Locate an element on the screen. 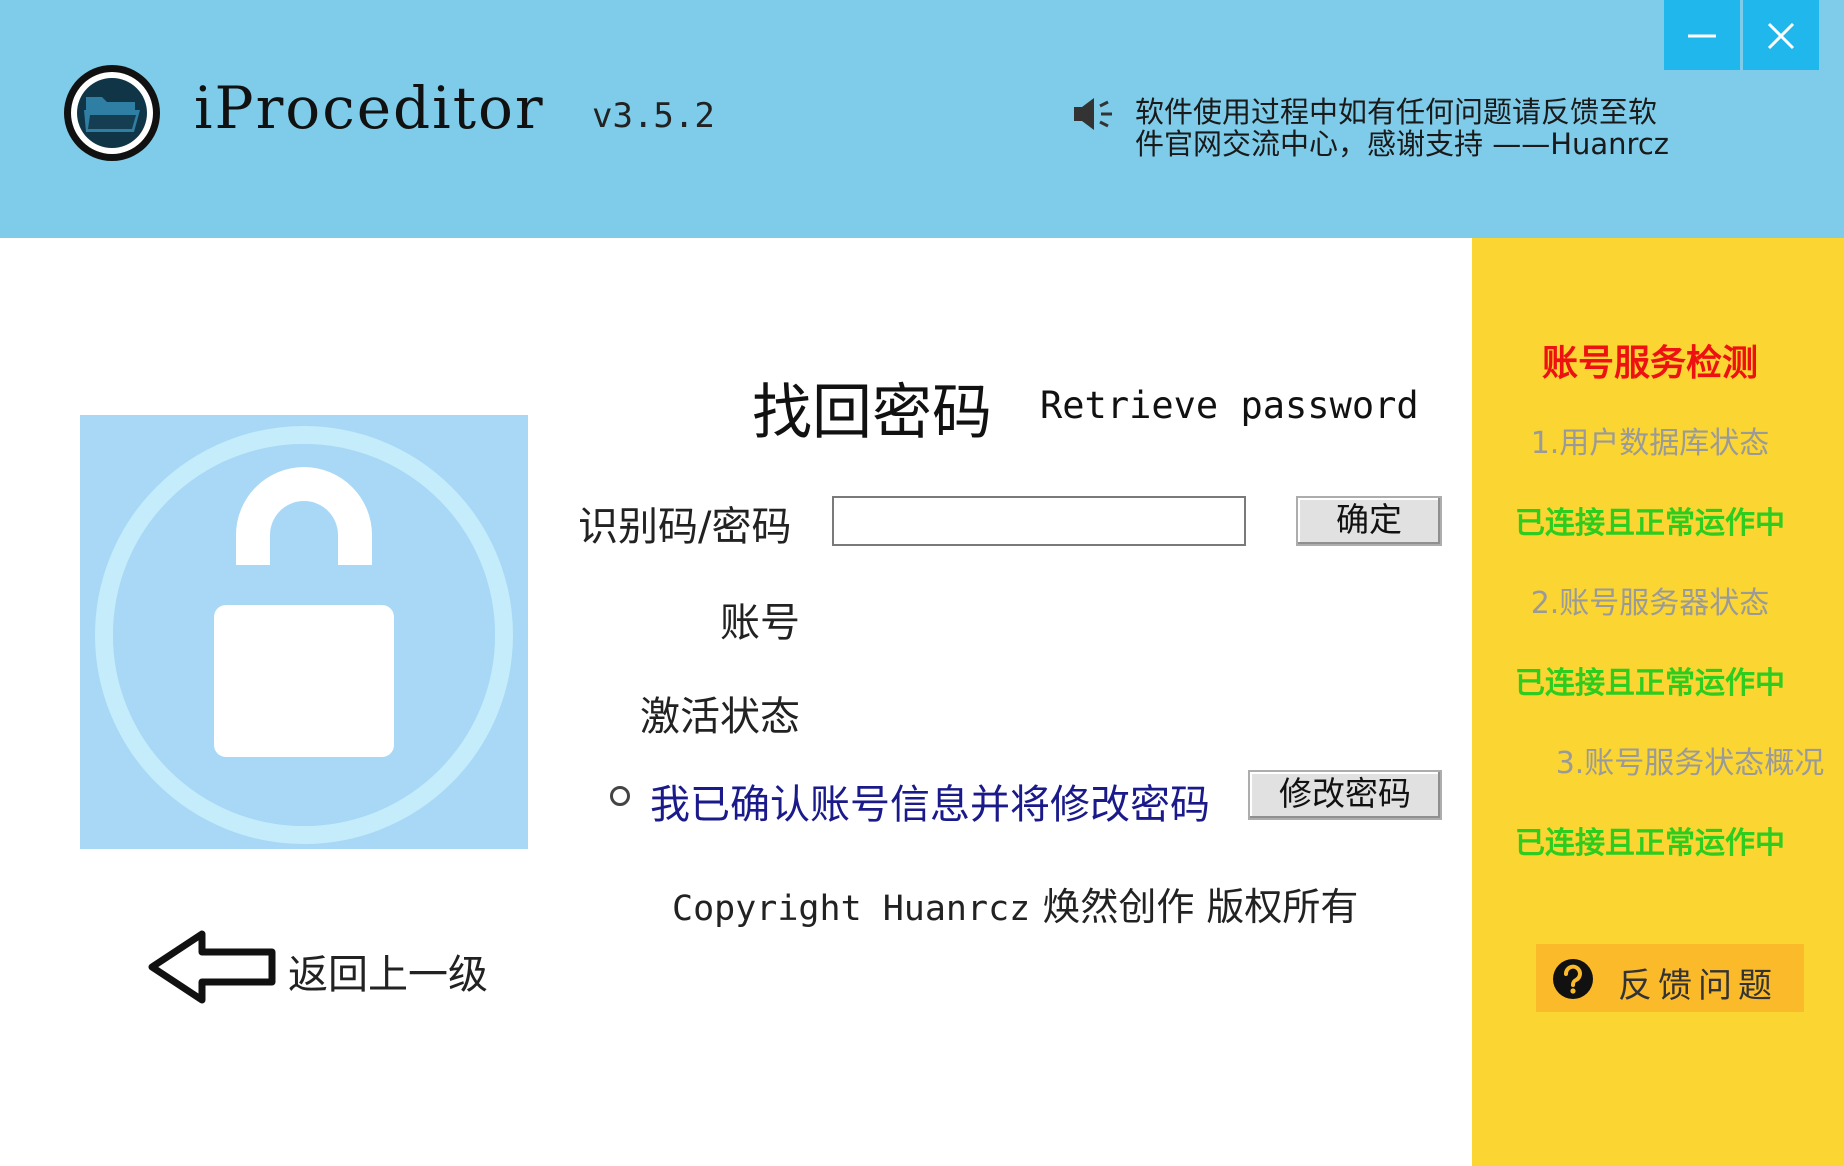 The image size is (1844, 1166). minimize-icon is located at coordinates (1702, 36).